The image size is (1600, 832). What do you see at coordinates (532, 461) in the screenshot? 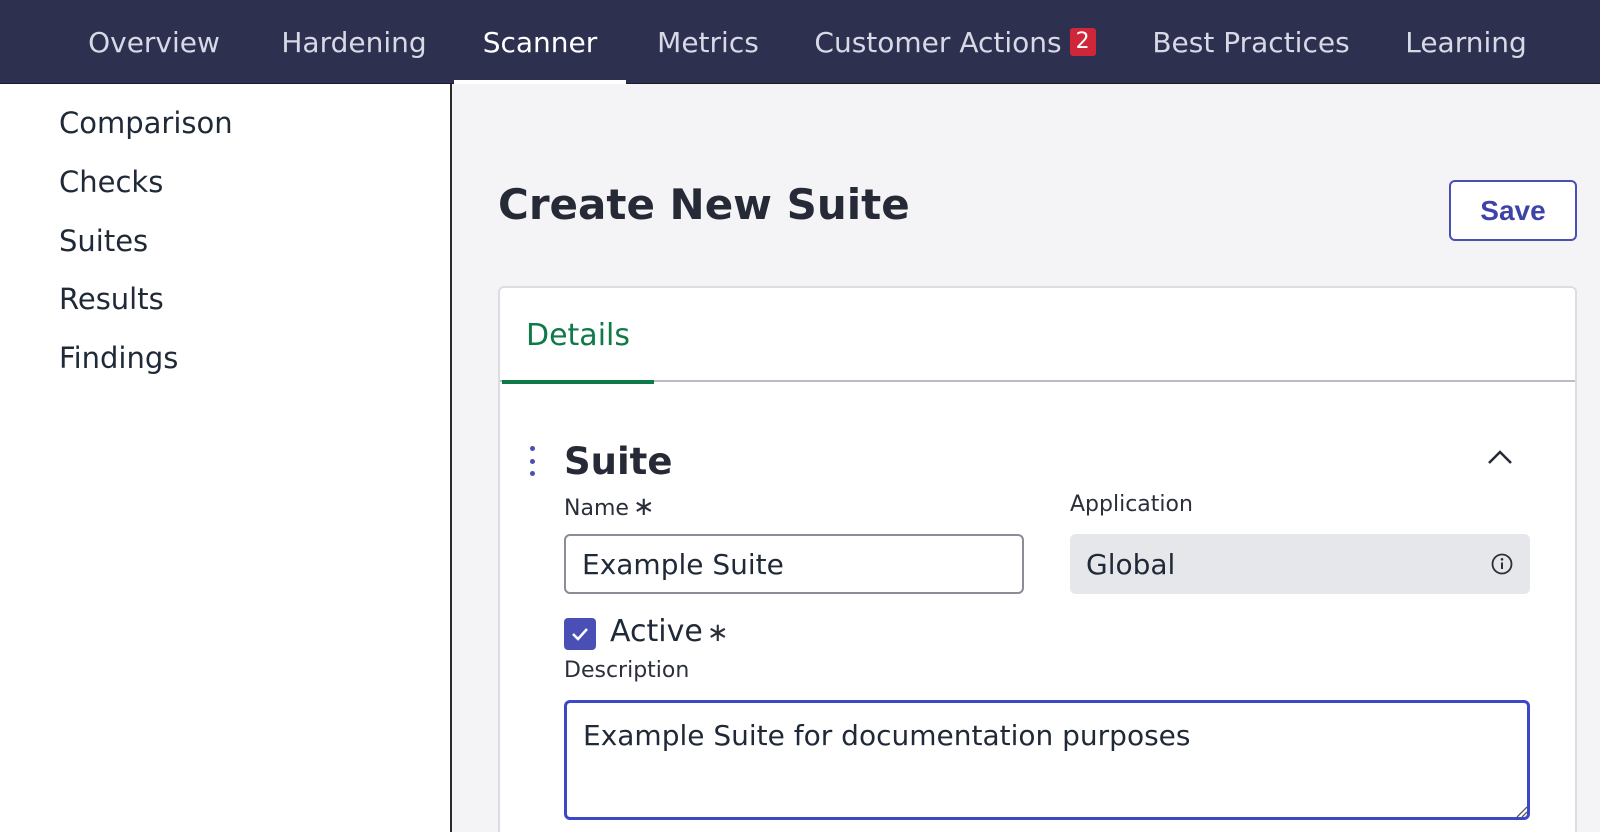
I see `drag-handle-icon` at bounding box center [532, 461].